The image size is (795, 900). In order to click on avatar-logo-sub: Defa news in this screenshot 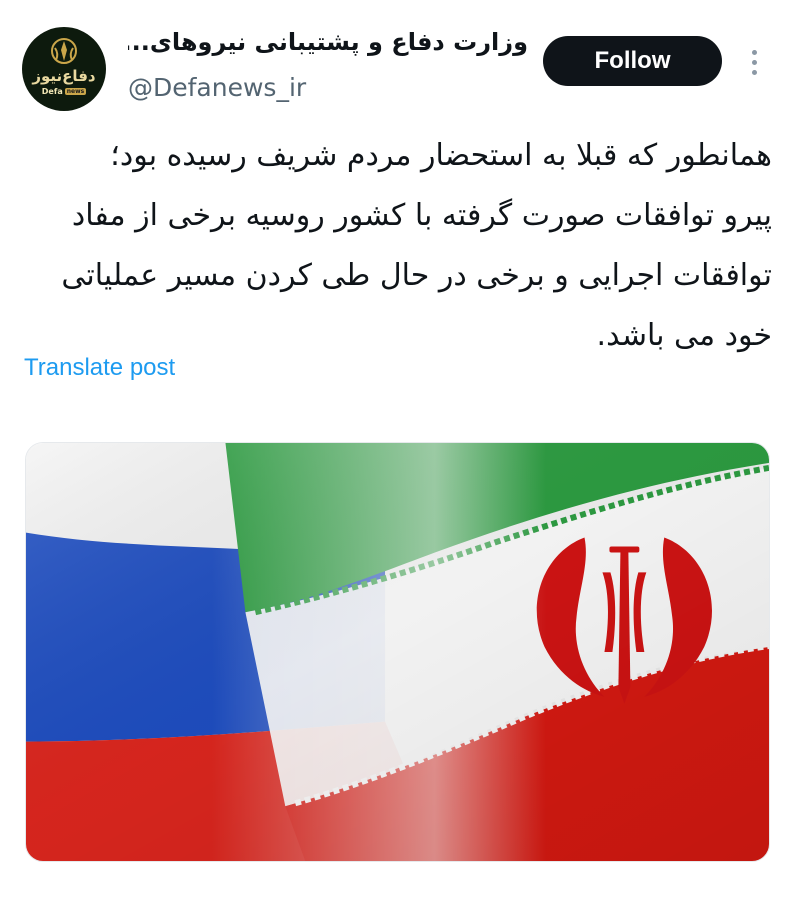, I will do `click(64, 91)`.